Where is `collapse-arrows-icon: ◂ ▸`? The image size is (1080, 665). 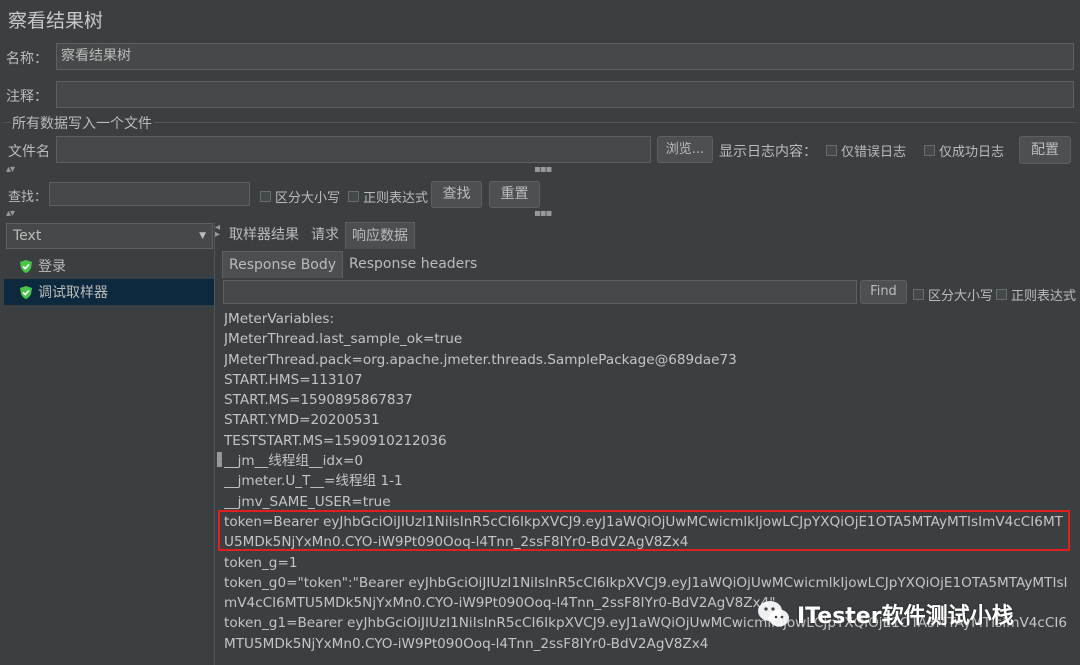 collapse-arrows-icon: ◂ ▸ is located at coordinates (218, 231).